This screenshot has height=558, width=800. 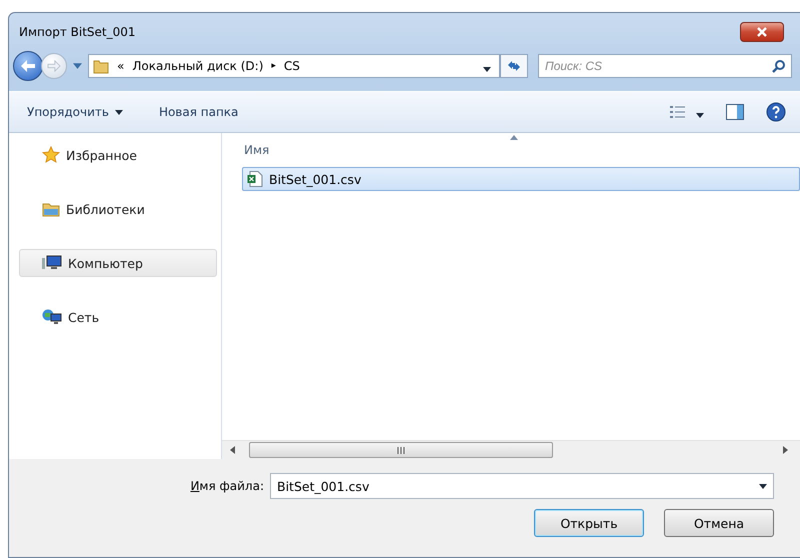 What do you see at coordinates (120, 66) in the screenshot?
I see `overflow-chevron: «` at bounding box center [120, 66].